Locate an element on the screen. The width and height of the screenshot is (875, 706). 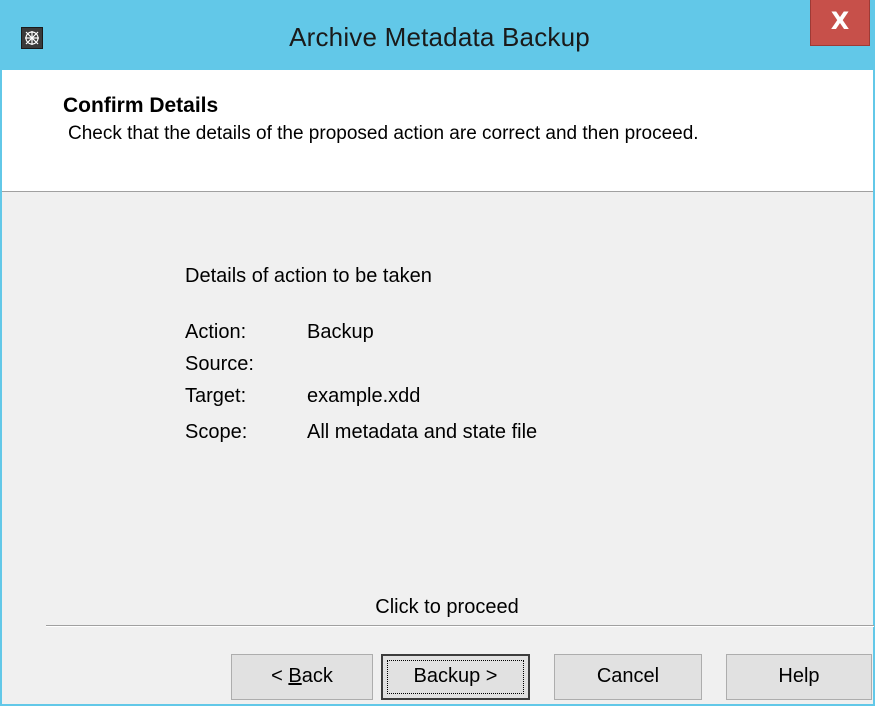
backup-button-label: Backup > is located at coordinates (455, 676).